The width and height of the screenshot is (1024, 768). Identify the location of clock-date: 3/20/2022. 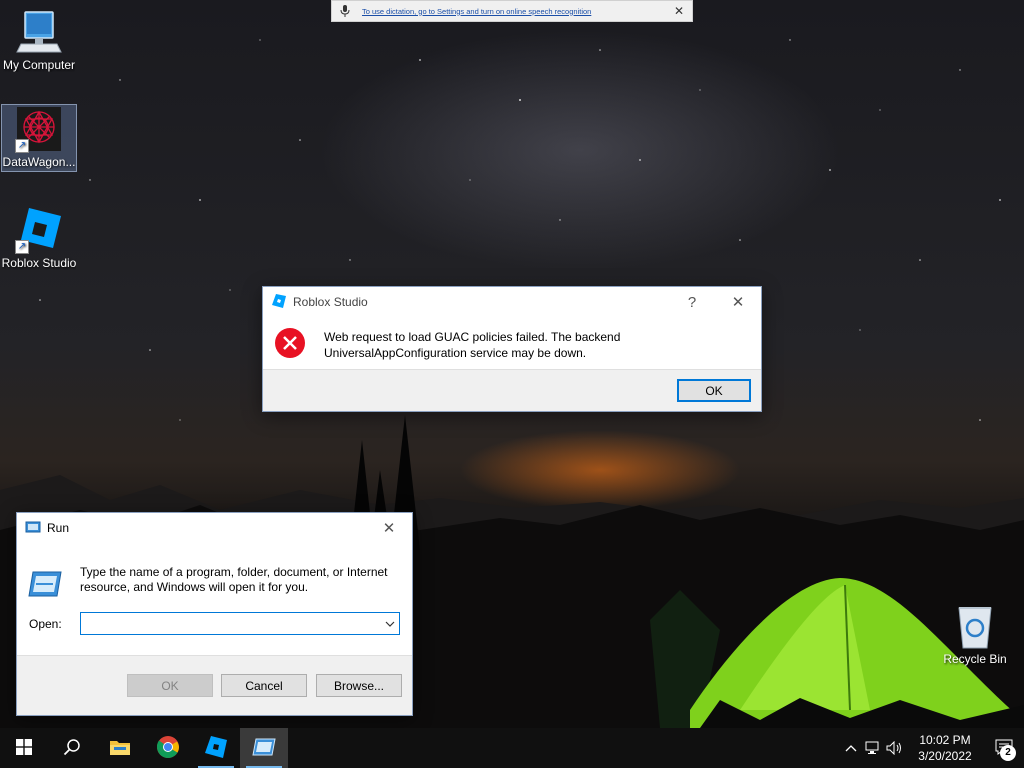
(945, 756).